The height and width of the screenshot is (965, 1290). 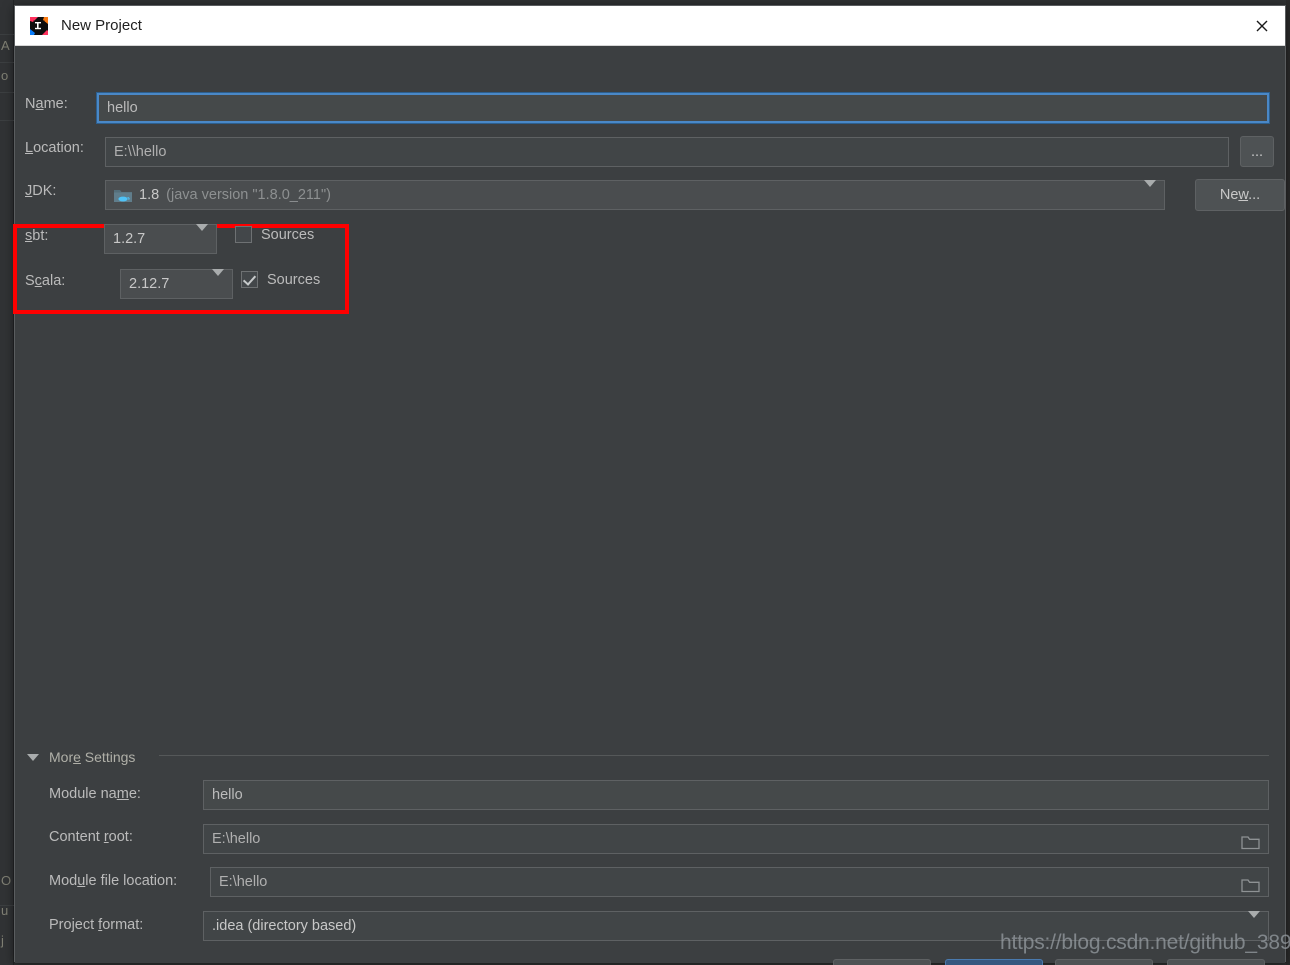 I want to click on dialog-titlebar: New Project, so click(x=650, y=26).